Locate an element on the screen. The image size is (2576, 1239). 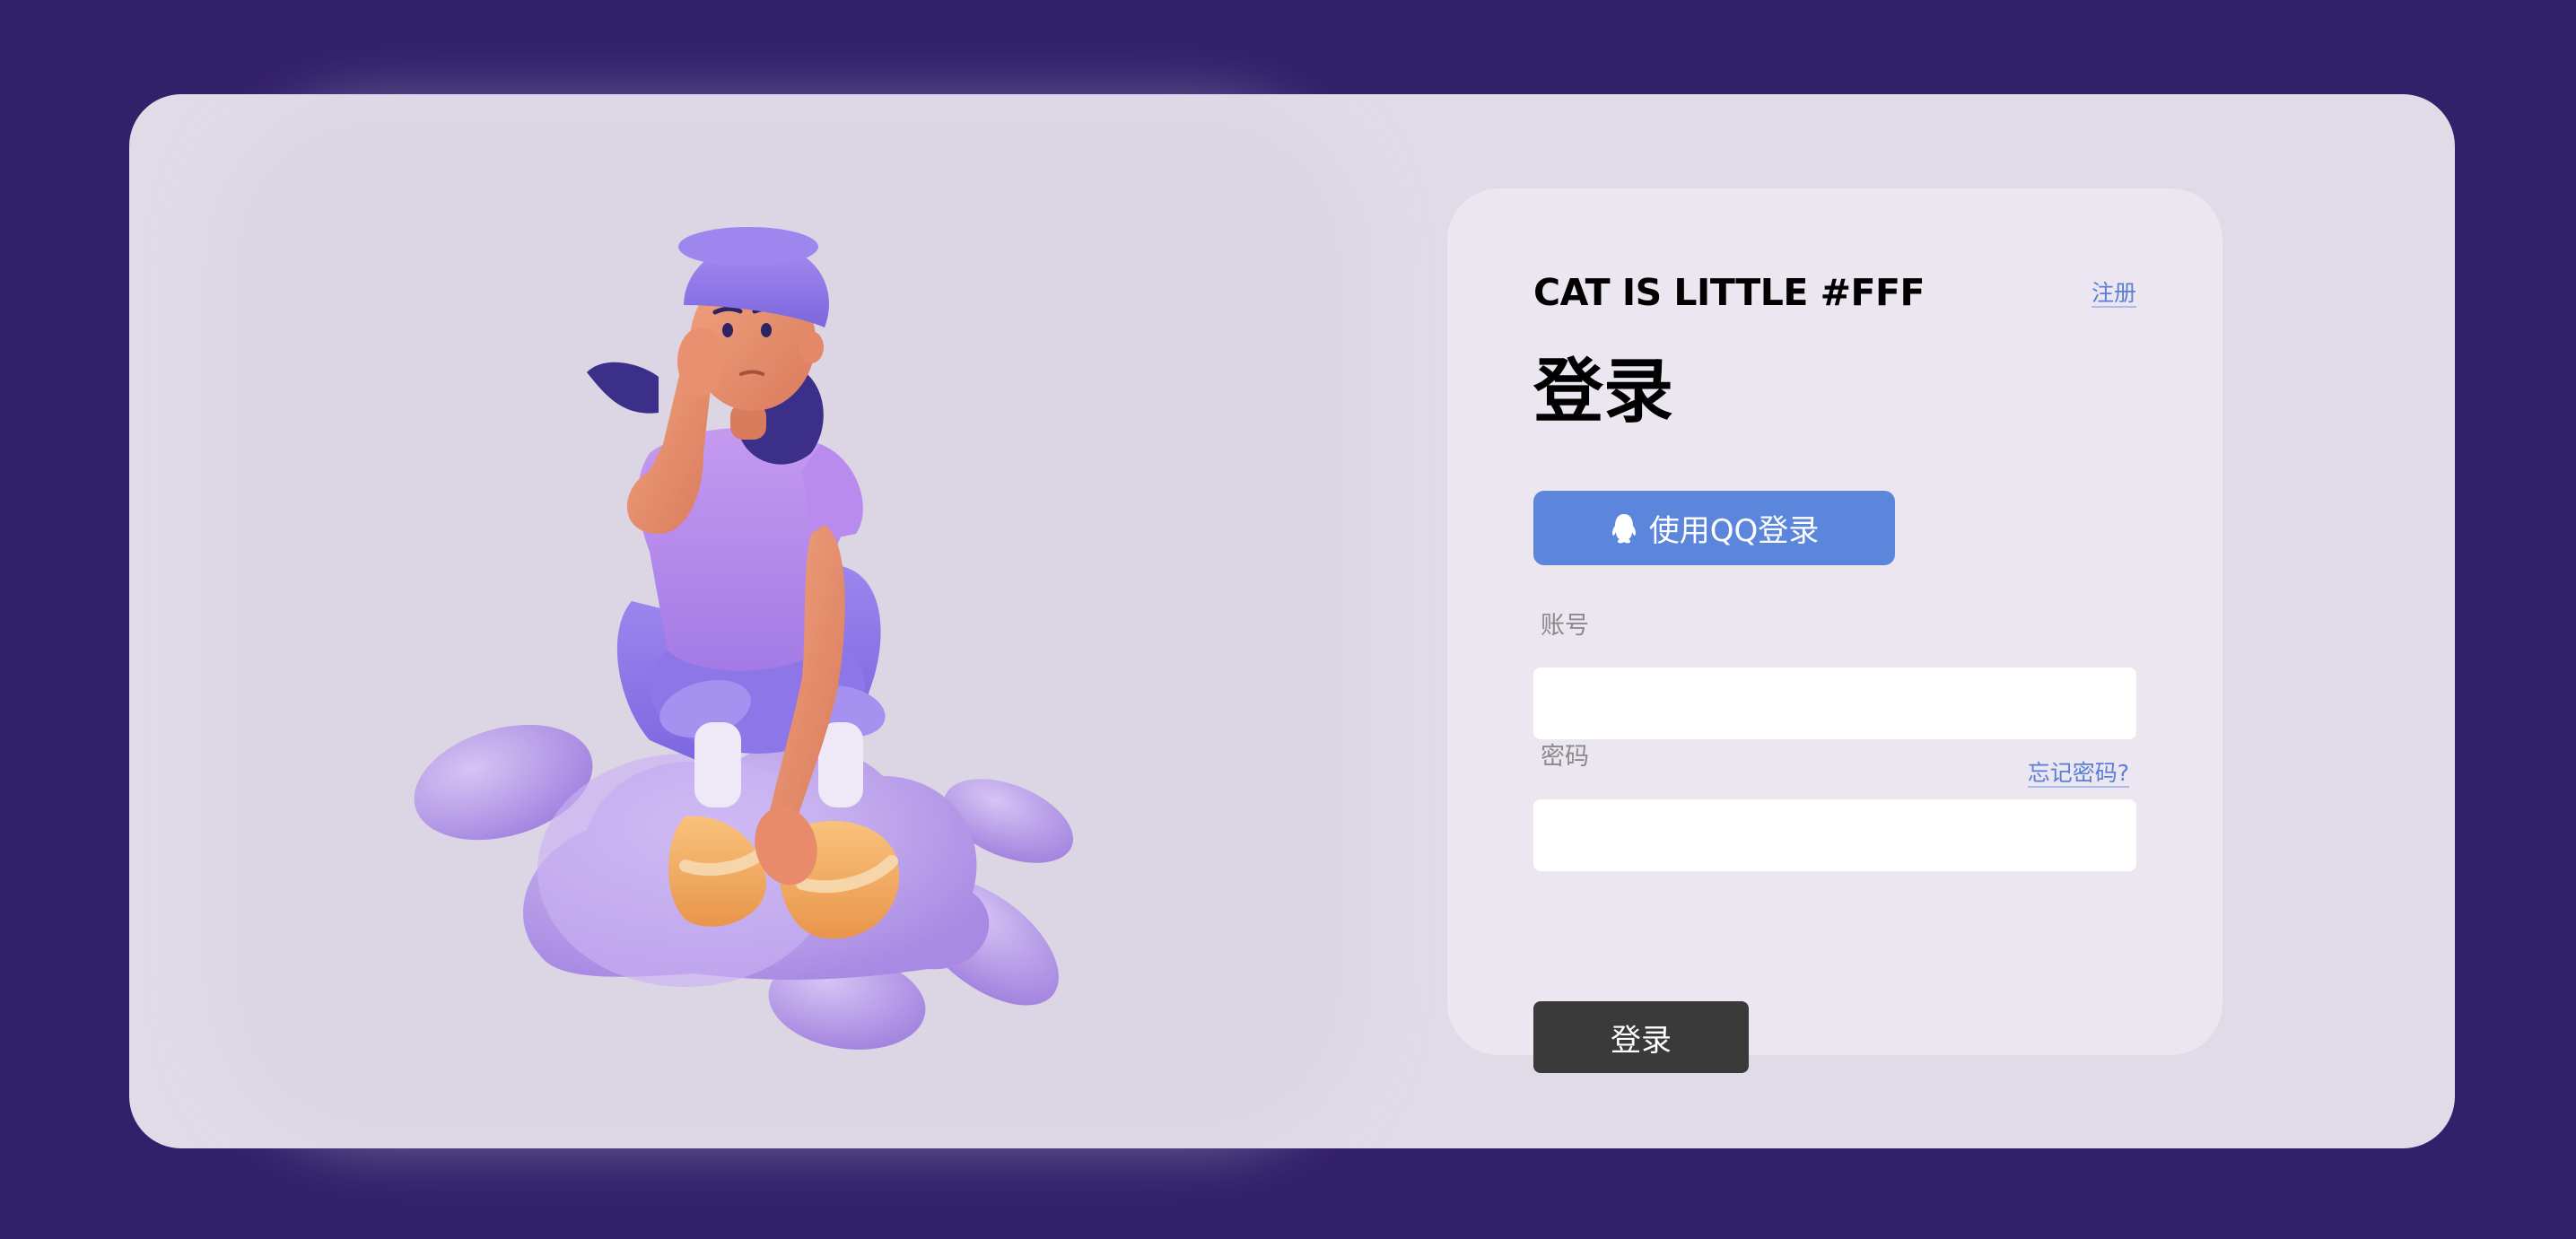
register-link: 注册 is located at coordinates (2113, 295).